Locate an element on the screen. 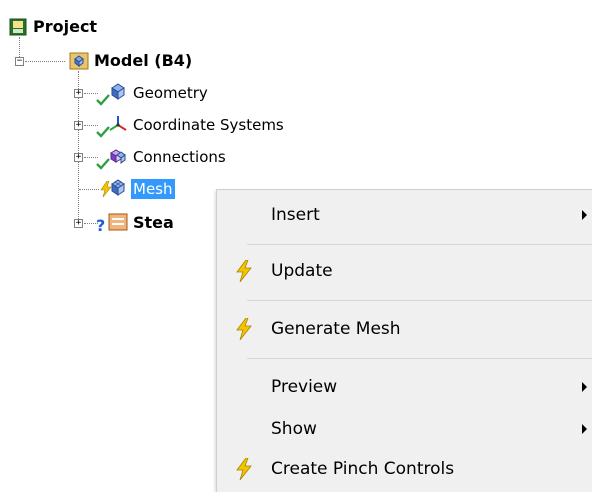 This screenshot has width=592, height=492. expand-toggle-geometry: + is located at coordinates (78, 93).